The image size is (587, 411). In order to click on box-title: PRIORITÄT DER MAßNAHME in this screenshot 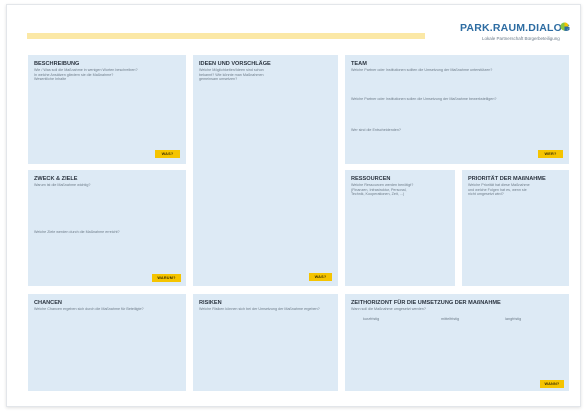, I will do `click(507, 179)`.